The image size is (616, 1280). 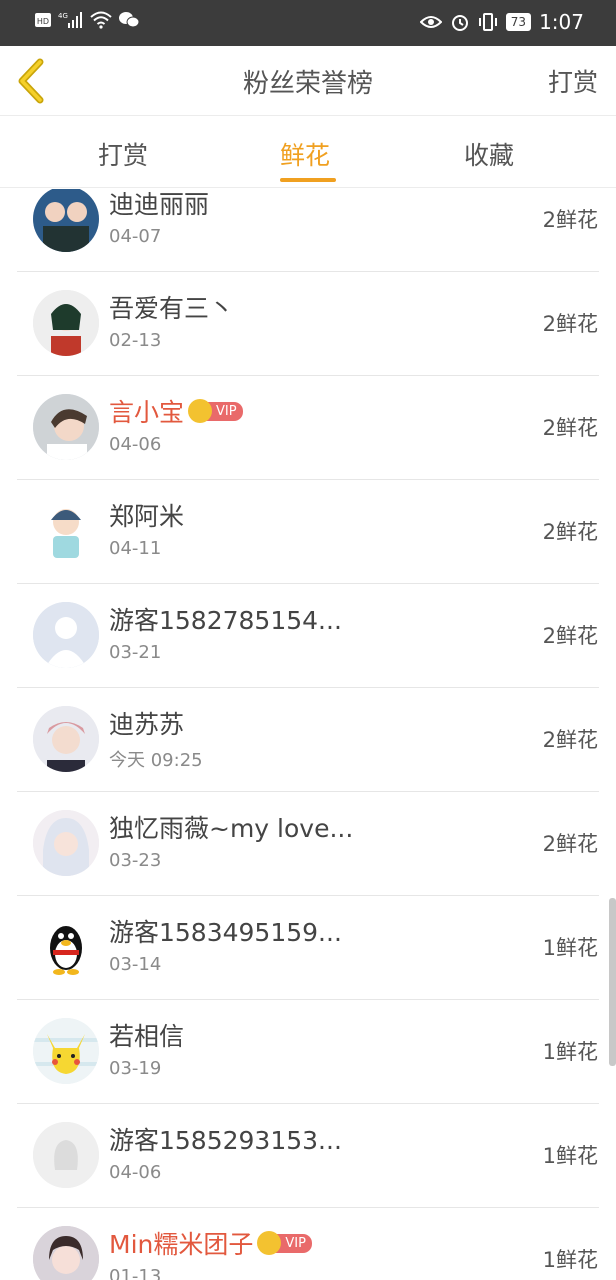 I want to click on gift-date: 03-14, so click(x=135, y=964).